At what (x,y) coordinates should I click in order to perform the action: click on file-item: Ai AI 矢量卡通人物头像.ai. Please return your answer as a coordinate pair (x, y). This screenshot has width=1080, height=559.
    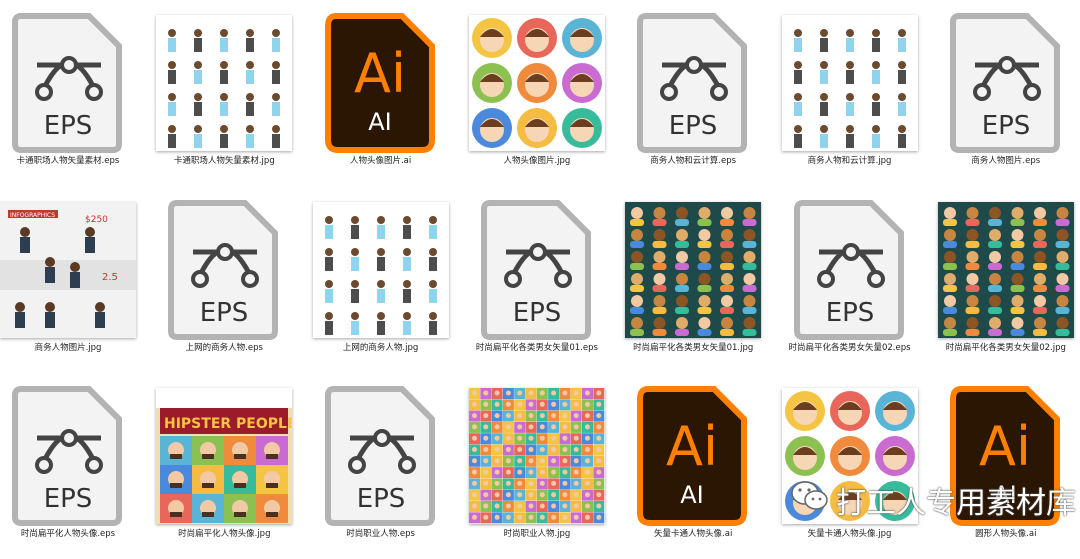
    Looking at the image, I should click on (693, 466).